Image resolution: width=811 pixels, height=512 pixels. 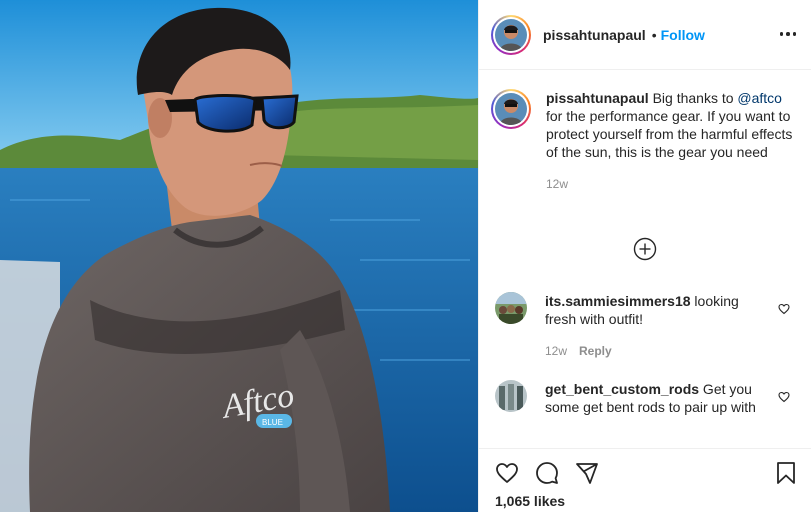 What do you see at coordinates (618, 301) in the screenshot?
I see `comment-username: its.sammiesimmers18` at bounding box center [618, 301].